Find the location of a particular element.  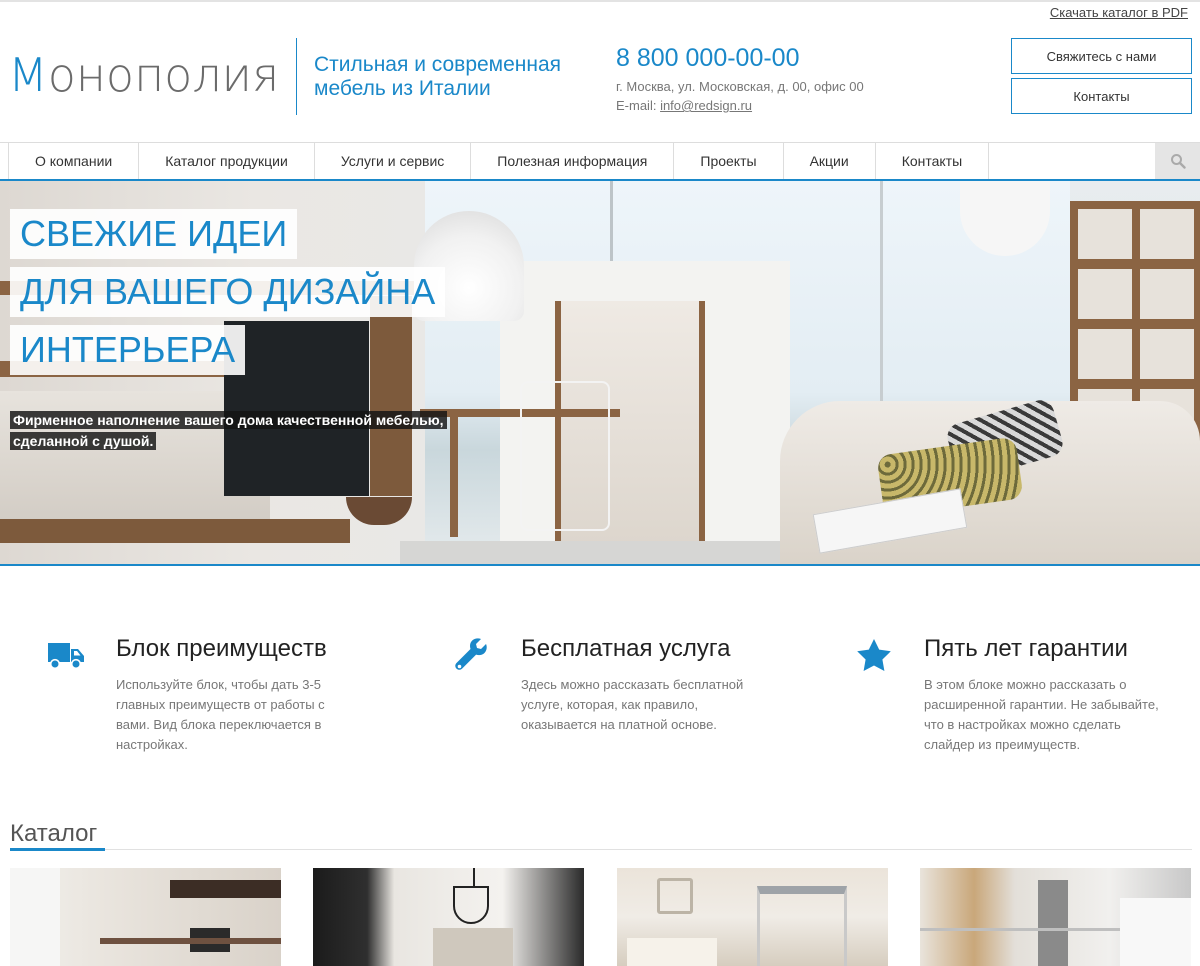

email-label: E-mail: is located at coordinates (638, 105).